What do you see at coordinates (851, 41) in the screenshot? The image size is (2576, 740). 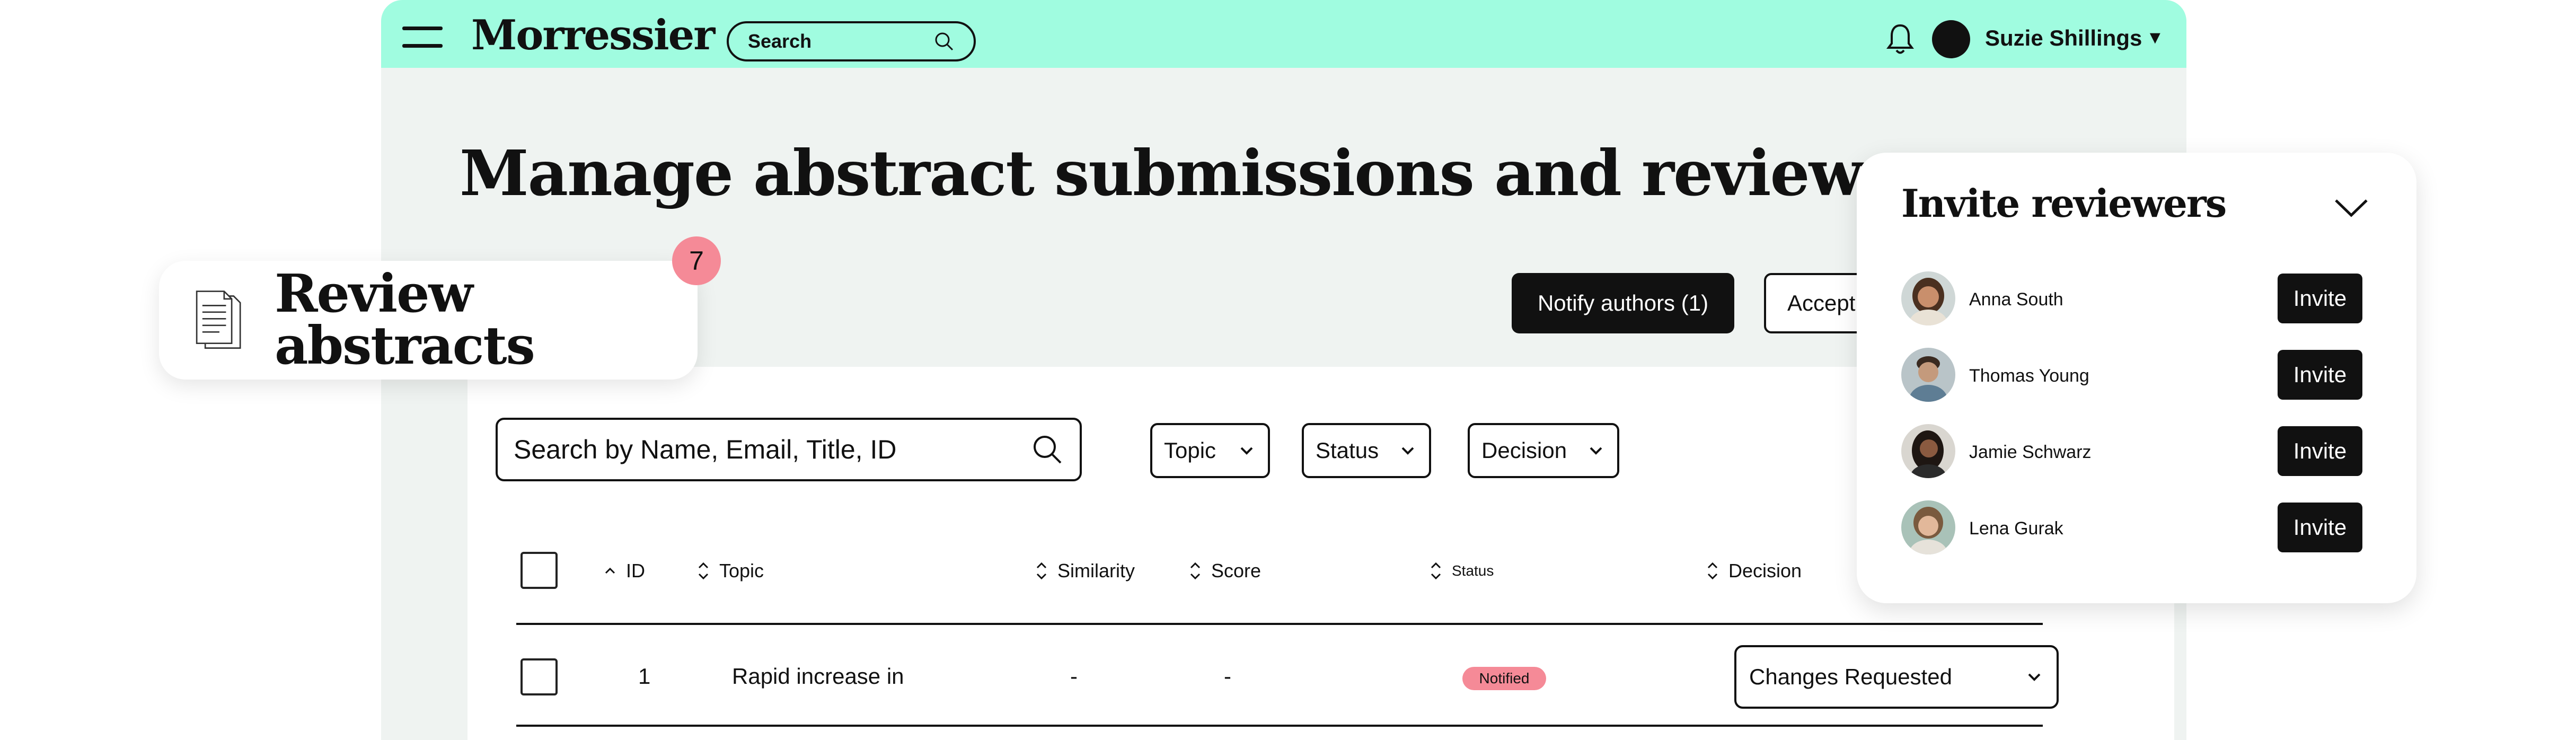 I see `global-search-input: Search` at bounding box center [851, 41].